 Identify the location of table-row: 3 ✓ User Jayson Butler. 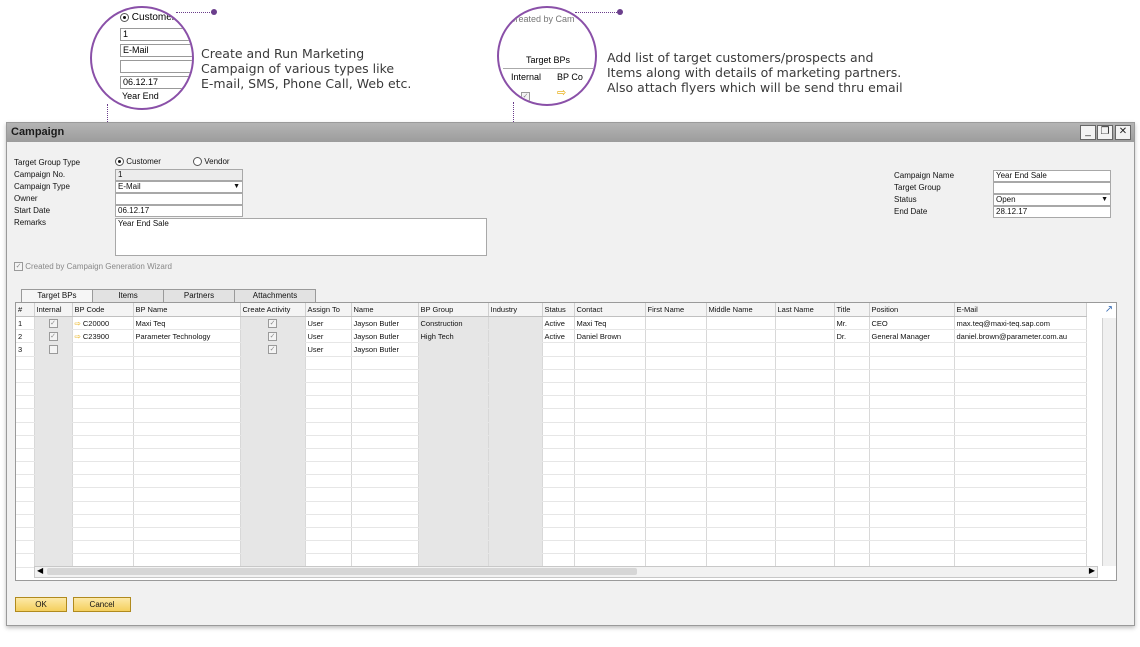
(551, 349).